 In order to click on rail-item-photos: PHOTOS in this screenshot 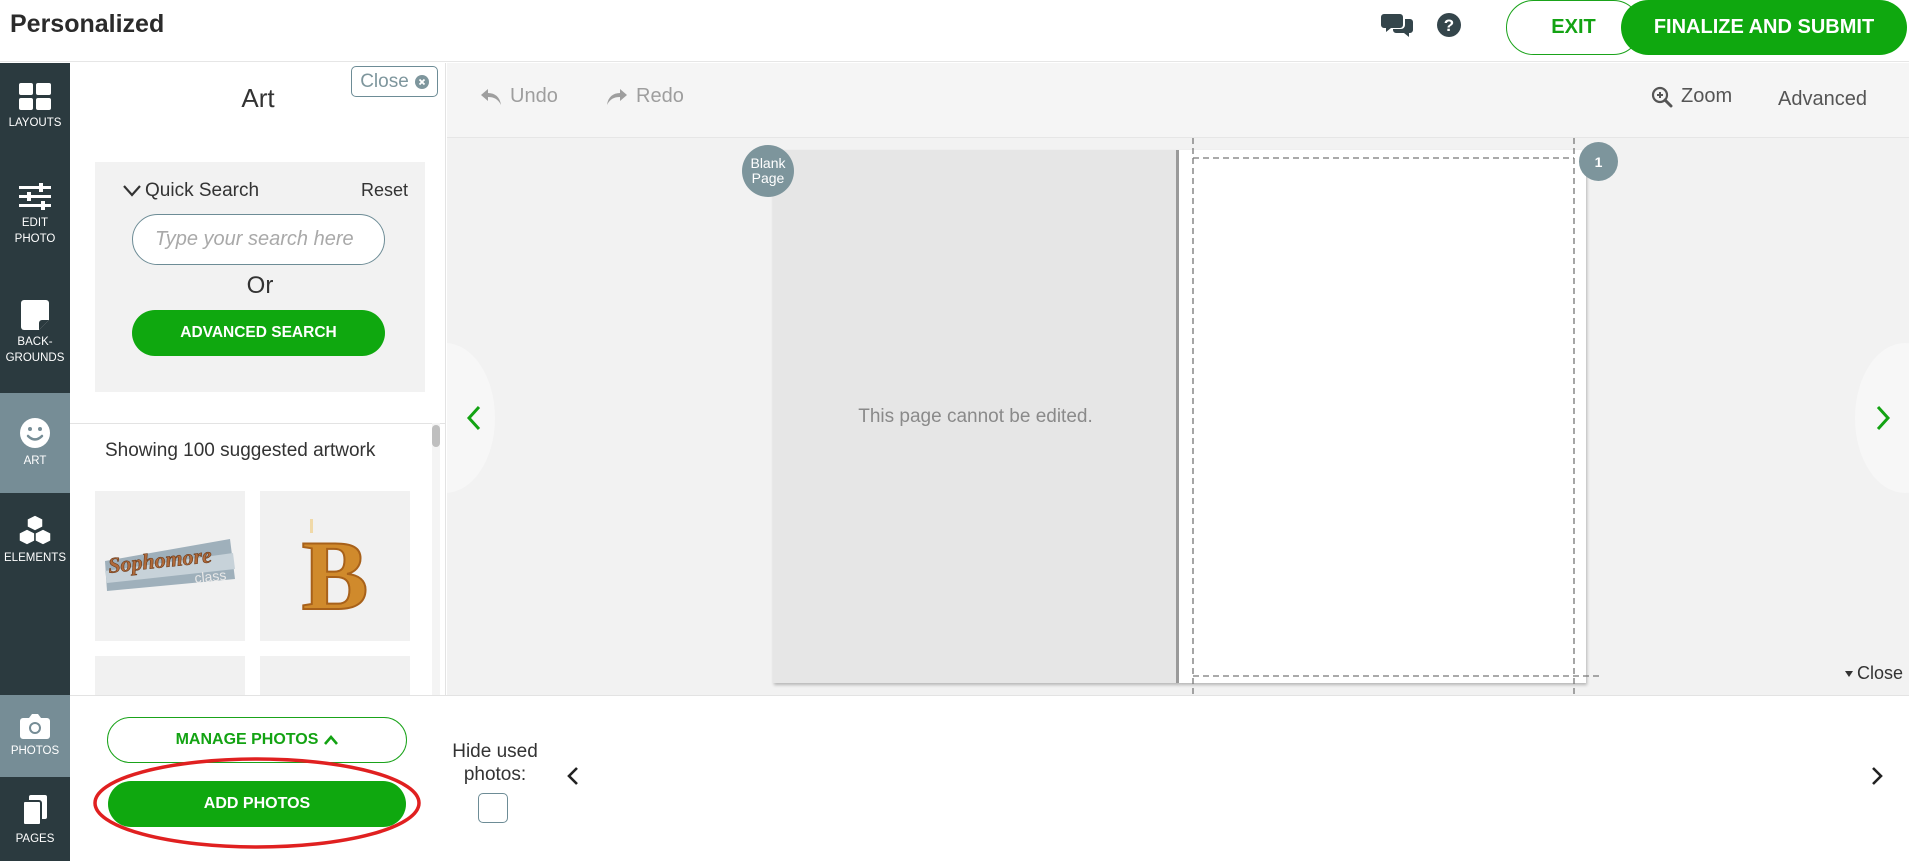, I will do `click(35, 736)`.